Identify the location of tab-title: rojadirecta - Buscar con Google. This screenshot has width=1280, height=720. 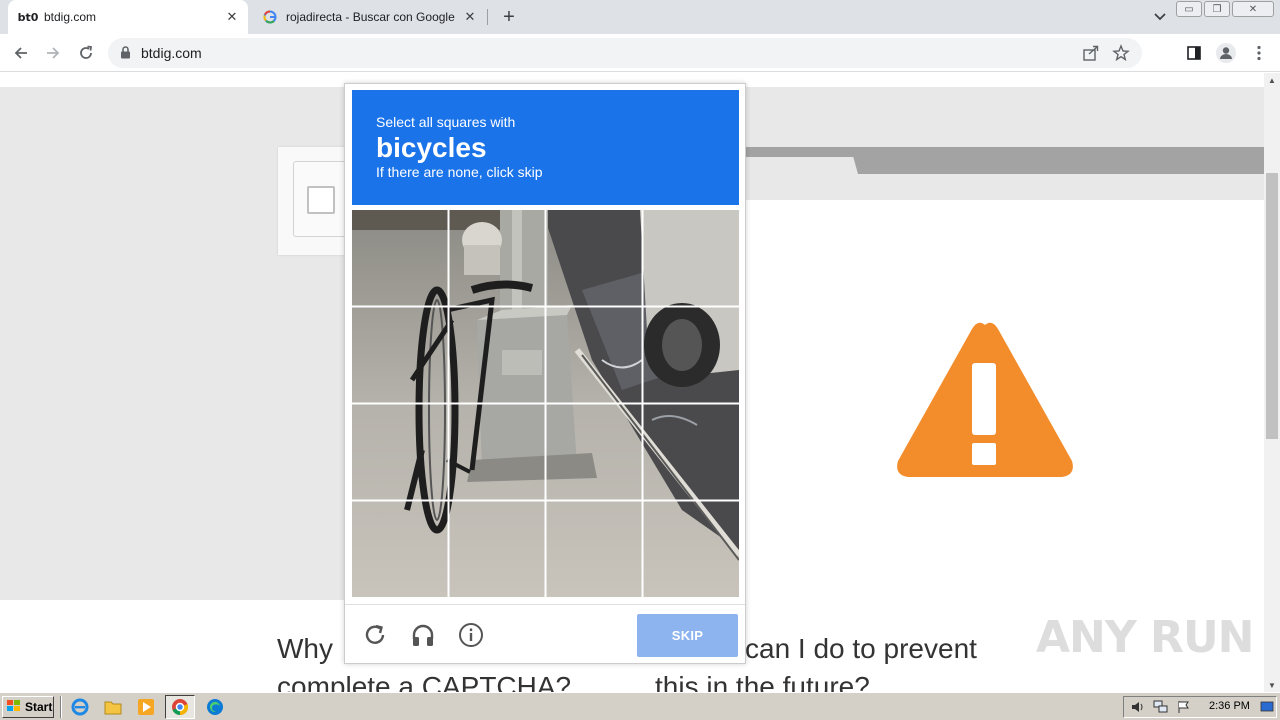
(370, 17).